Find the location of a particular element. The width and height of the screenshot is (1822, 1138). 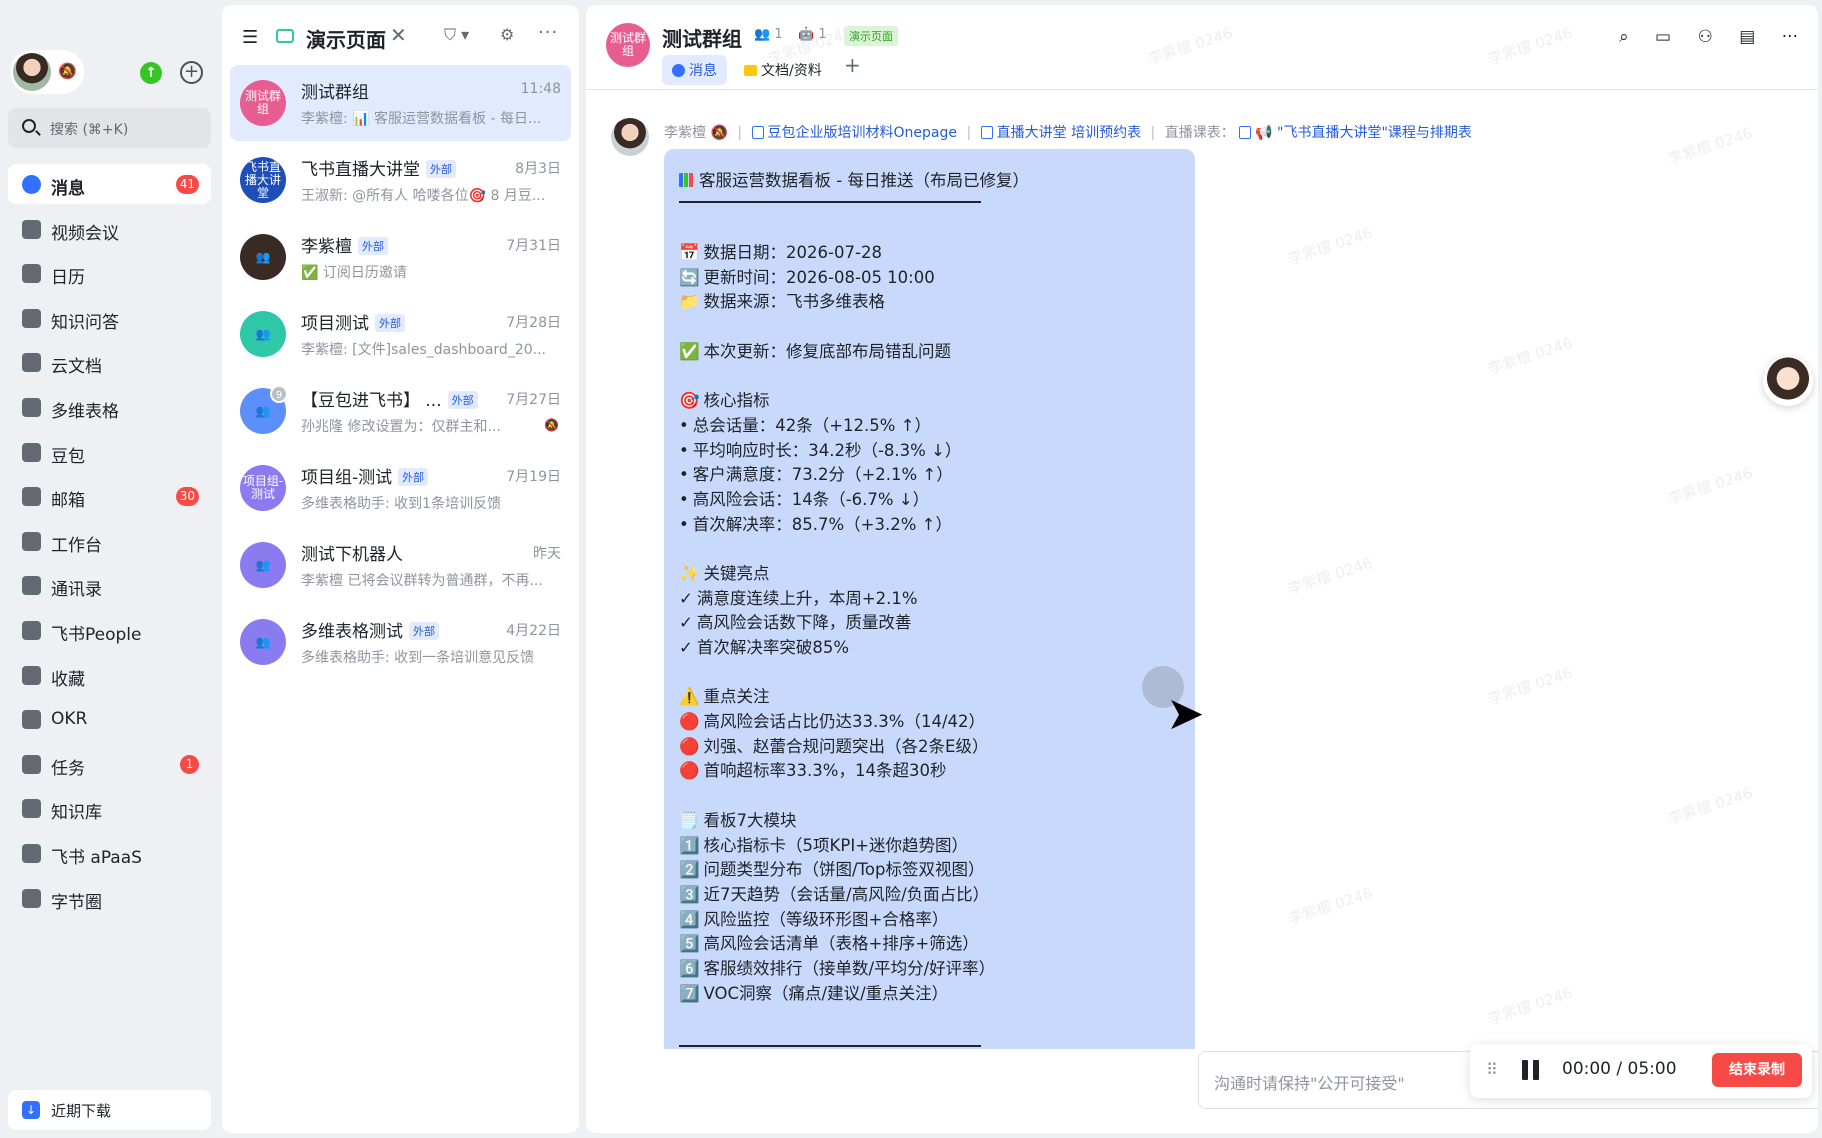

chat-name-text: 测试群组 is located at coordinates (335, 93).